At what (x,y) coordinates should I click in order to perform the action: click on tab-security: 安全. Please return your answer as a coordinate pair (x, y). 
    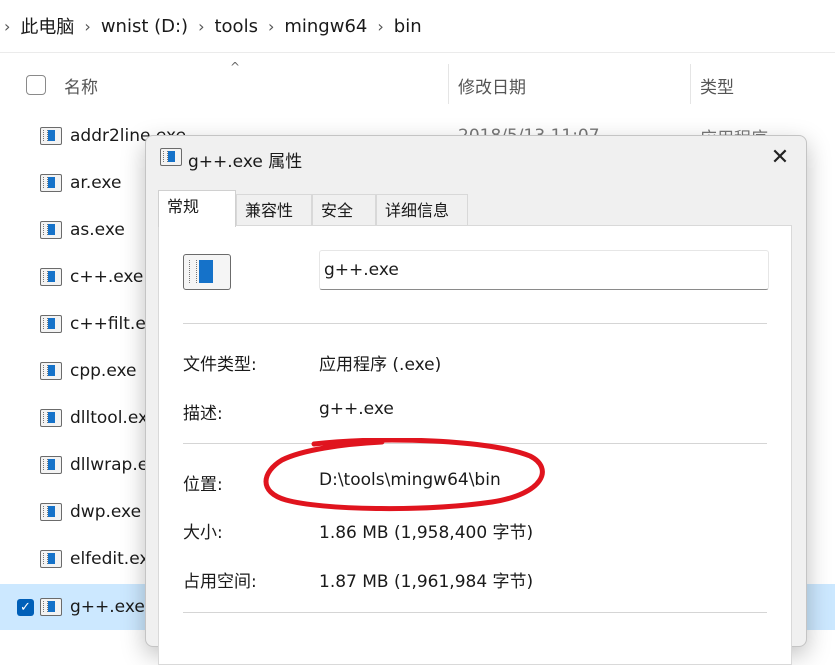
    Looking at the image, I should click on (344, 210).